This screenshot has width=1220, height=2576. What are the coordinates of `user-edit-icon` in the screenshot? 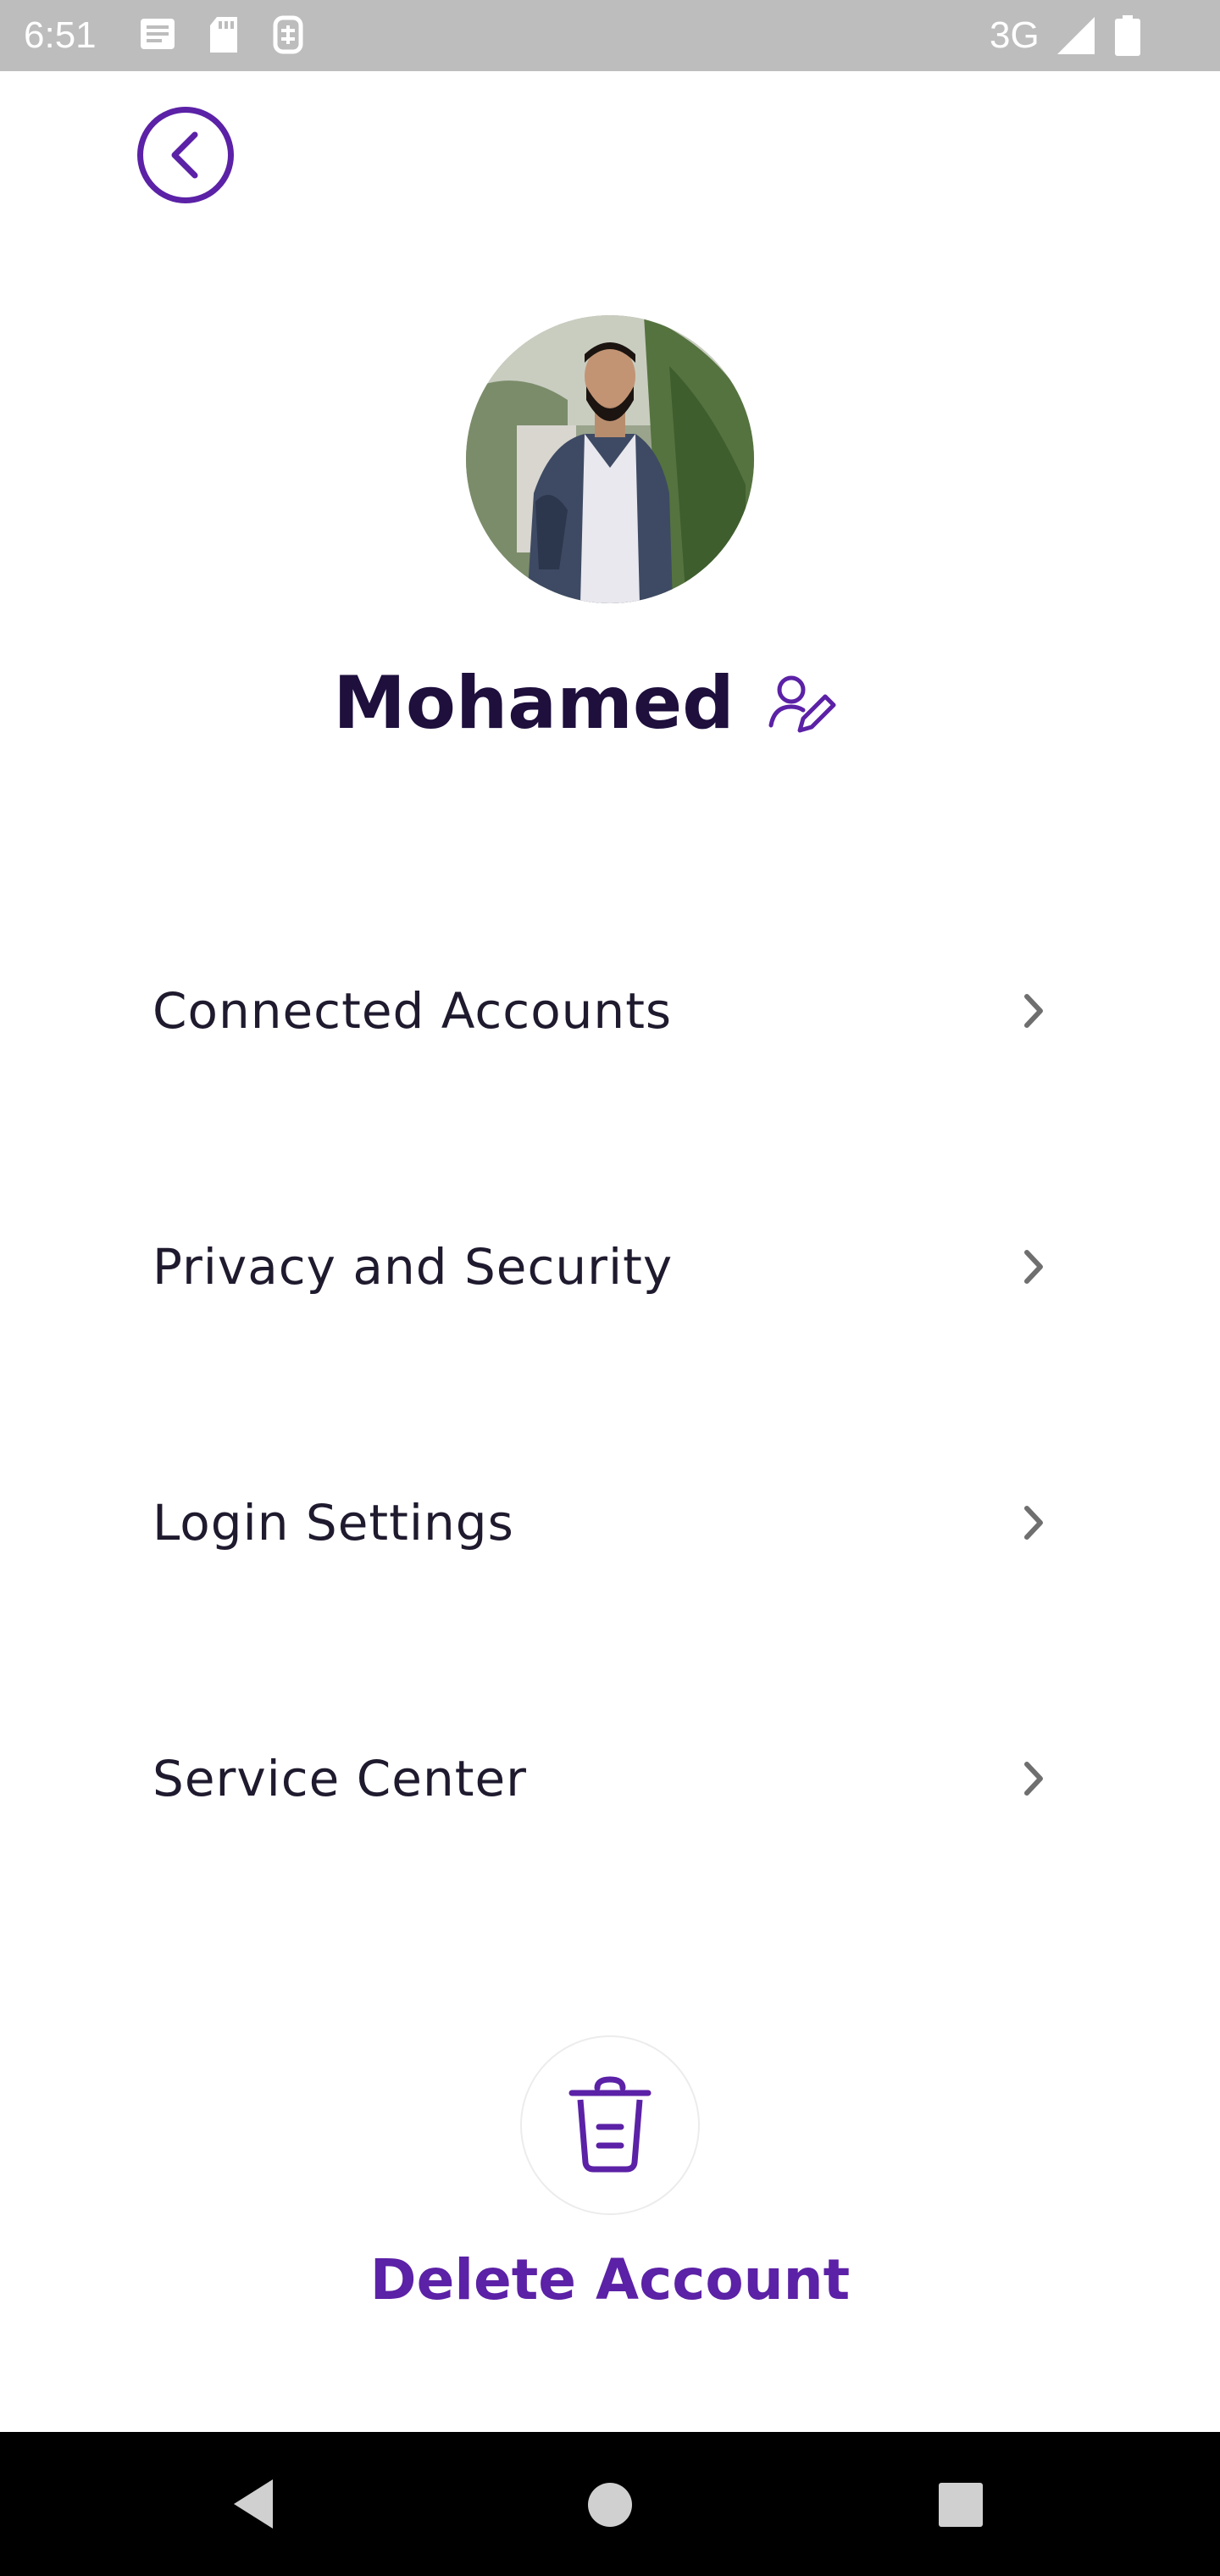 It's located at (802, 704).